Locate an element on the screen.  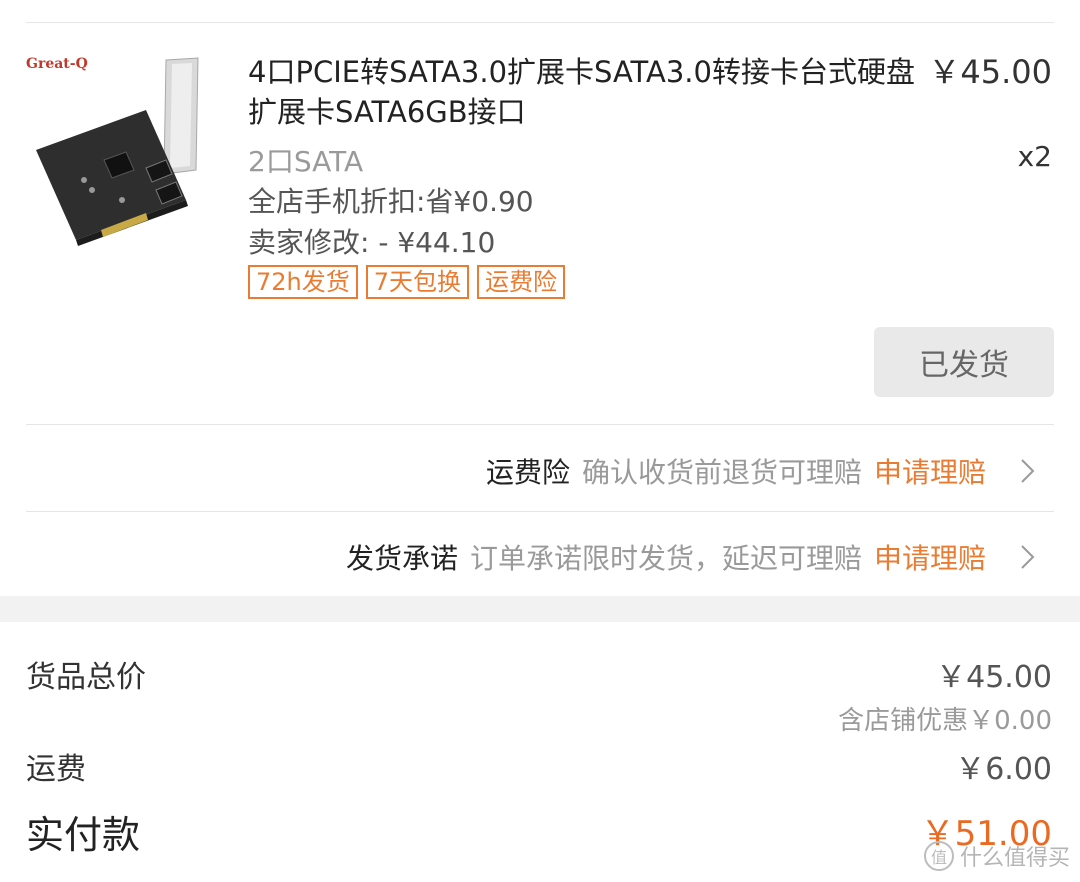
watermark-logo-icon: 值 is located at coordinates (938, 856).